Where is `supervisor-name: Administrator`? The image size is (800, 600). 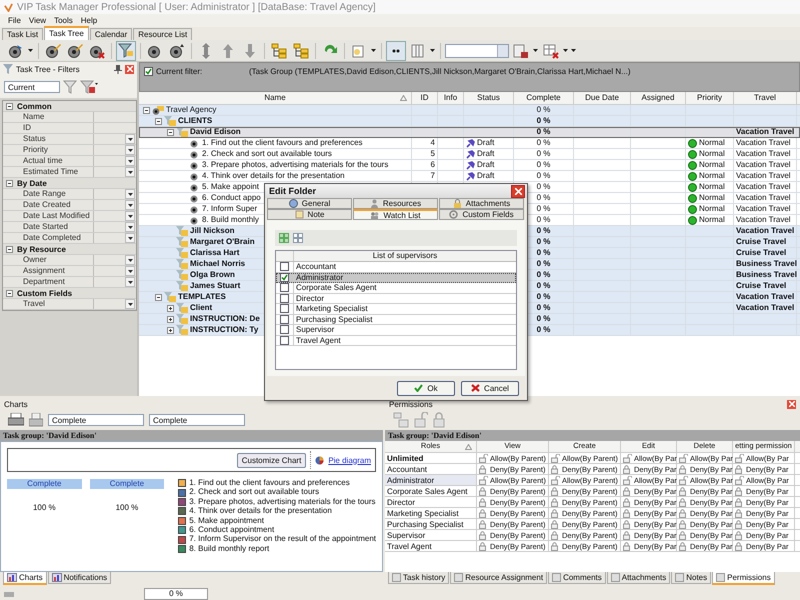 supervisor-name: Administrator is located at coordinates (319, 277).